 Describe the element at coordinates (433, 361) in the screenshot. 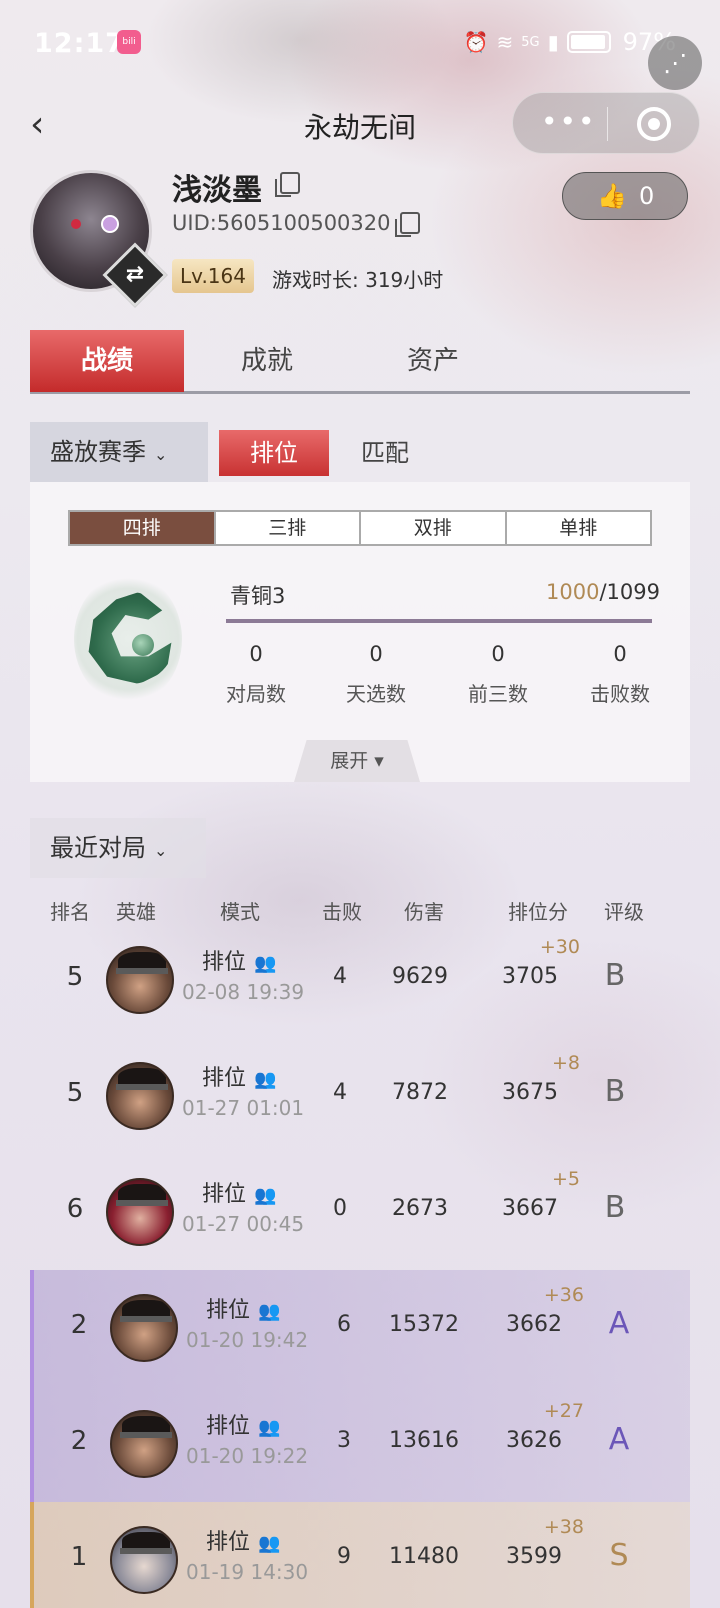

I see `tab-assets: 资产` at that location.